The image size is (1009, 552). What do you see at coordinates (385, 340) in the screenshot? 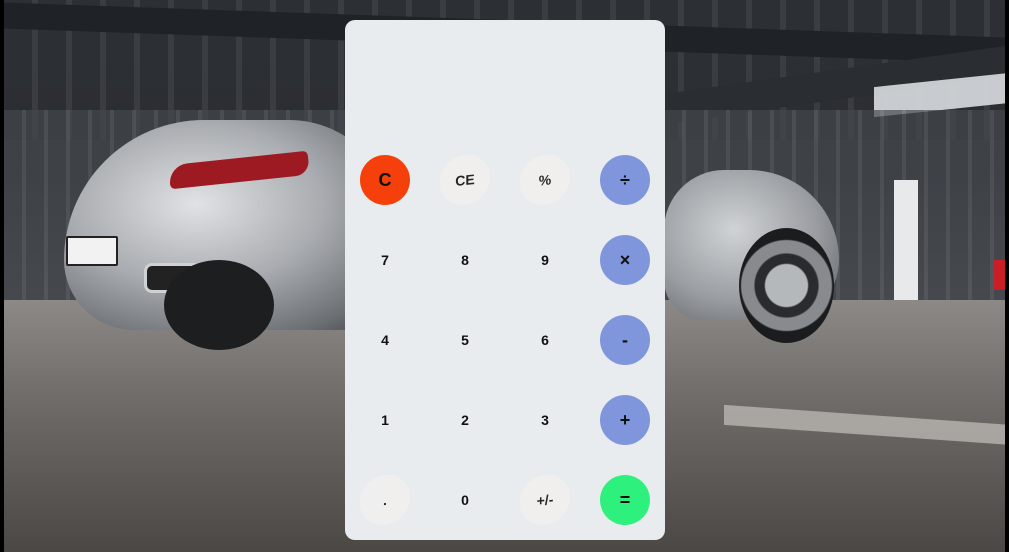
I see `digit-4-button: 4` at bounding box center [385, 340].